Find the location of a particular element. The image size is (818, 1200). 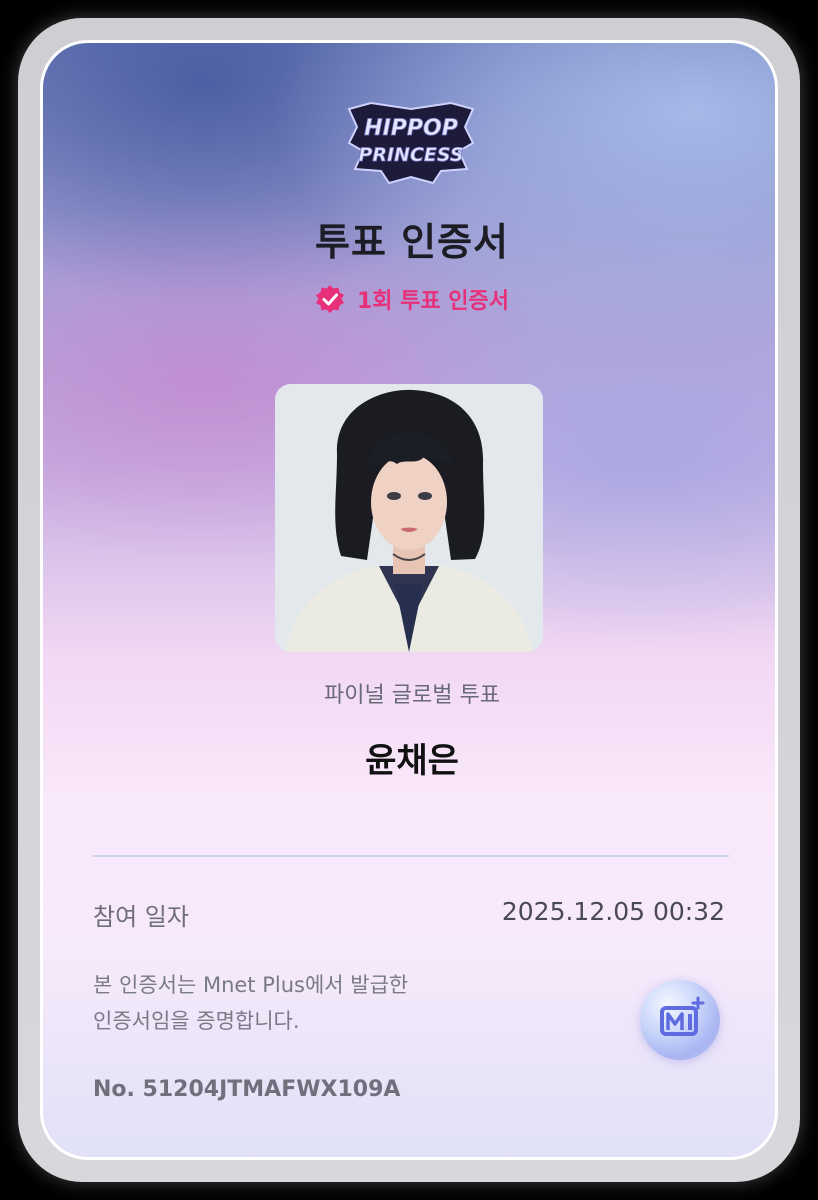

logo-text-line1: HIPPOP is located at coordinates (411, 128).